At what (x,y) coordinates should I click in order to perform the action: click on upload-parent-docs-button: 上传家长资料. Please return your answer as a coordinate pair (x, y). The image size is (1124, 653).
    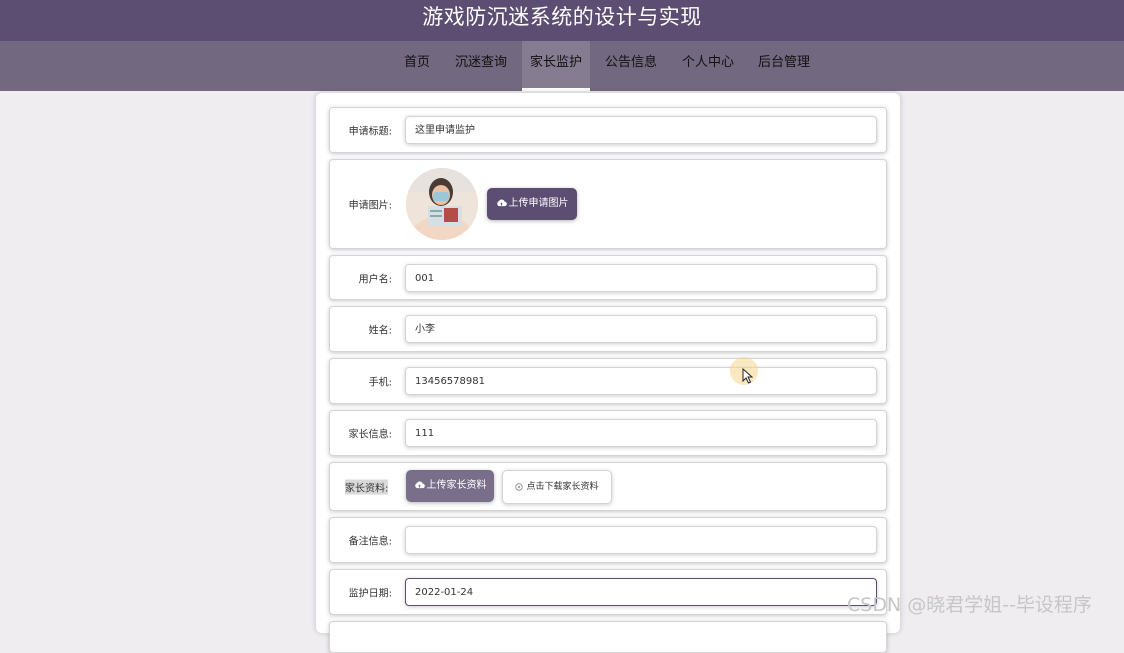
    Looking at the image, I should click on (450, 486).